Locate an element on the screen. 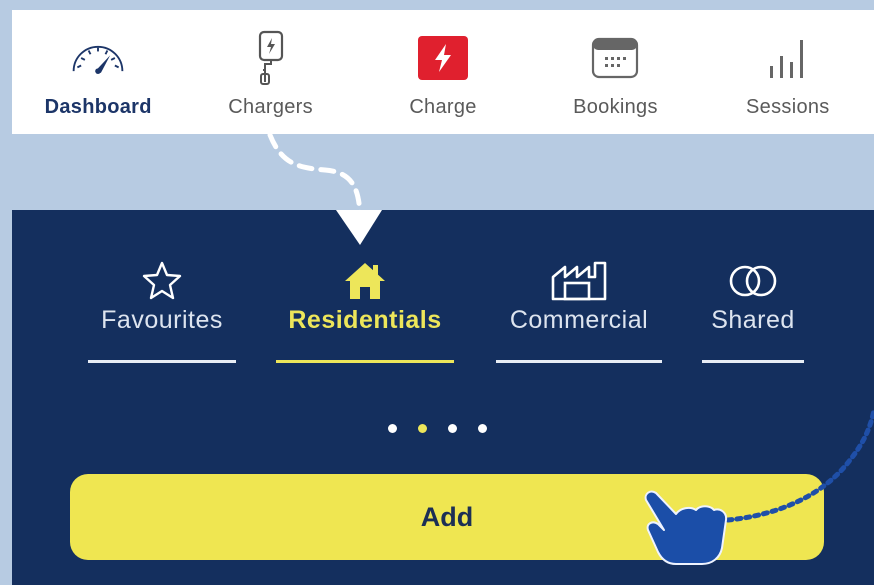 The width and height of the screenshot is (874, 585). tab-label-shared: Shared is located at coordinates (753, 320).